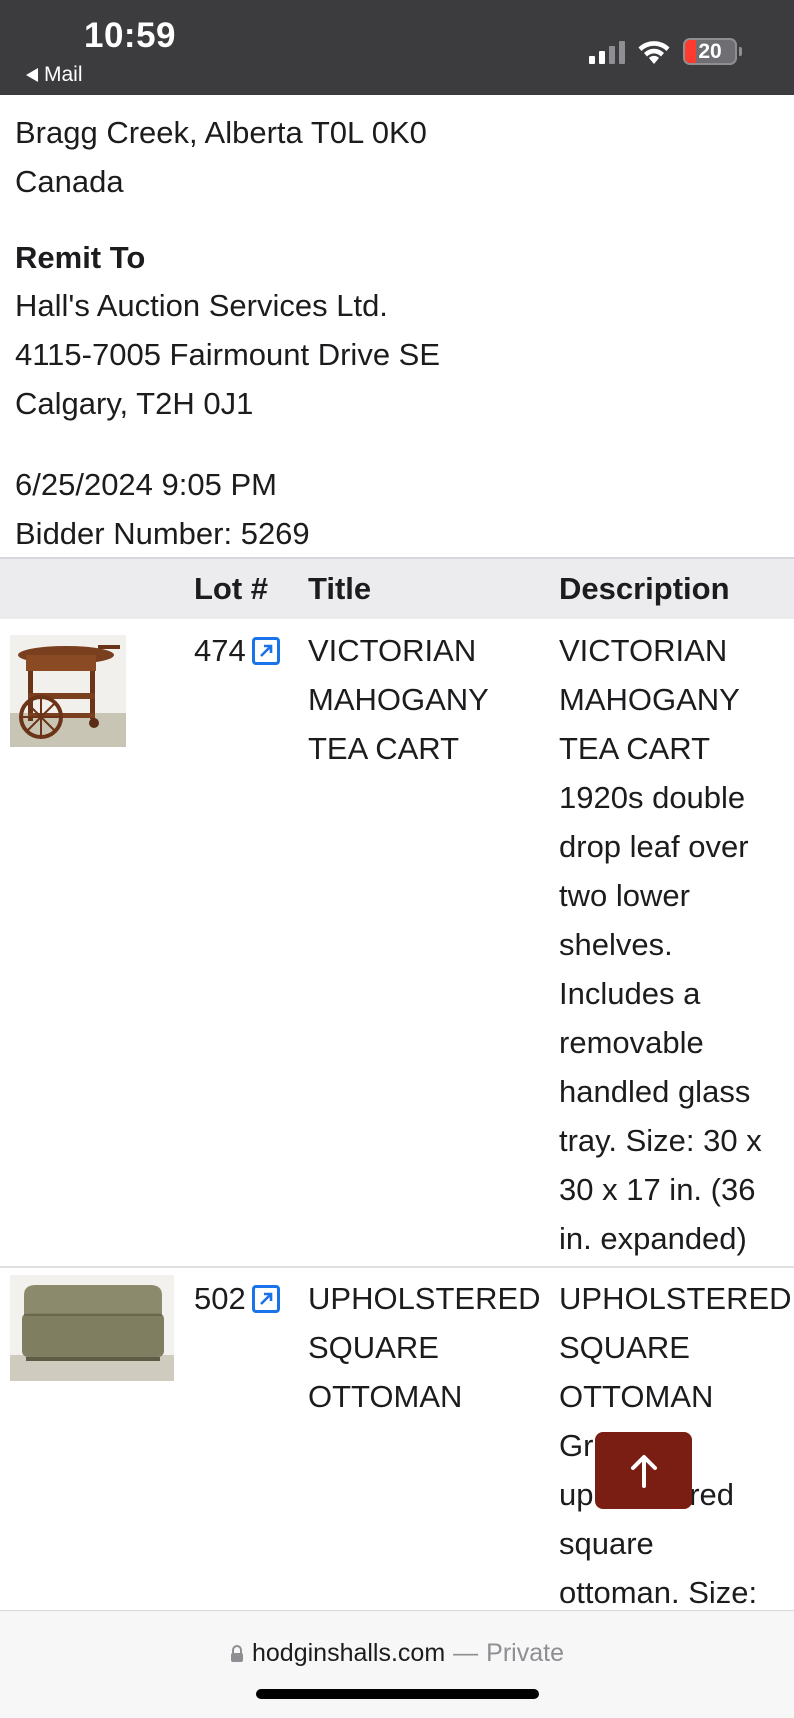  Describe the element at coordinates (201, 305) in the screenshot. I see `remit-name: Hall's Auction Services Ltd.` at that location.